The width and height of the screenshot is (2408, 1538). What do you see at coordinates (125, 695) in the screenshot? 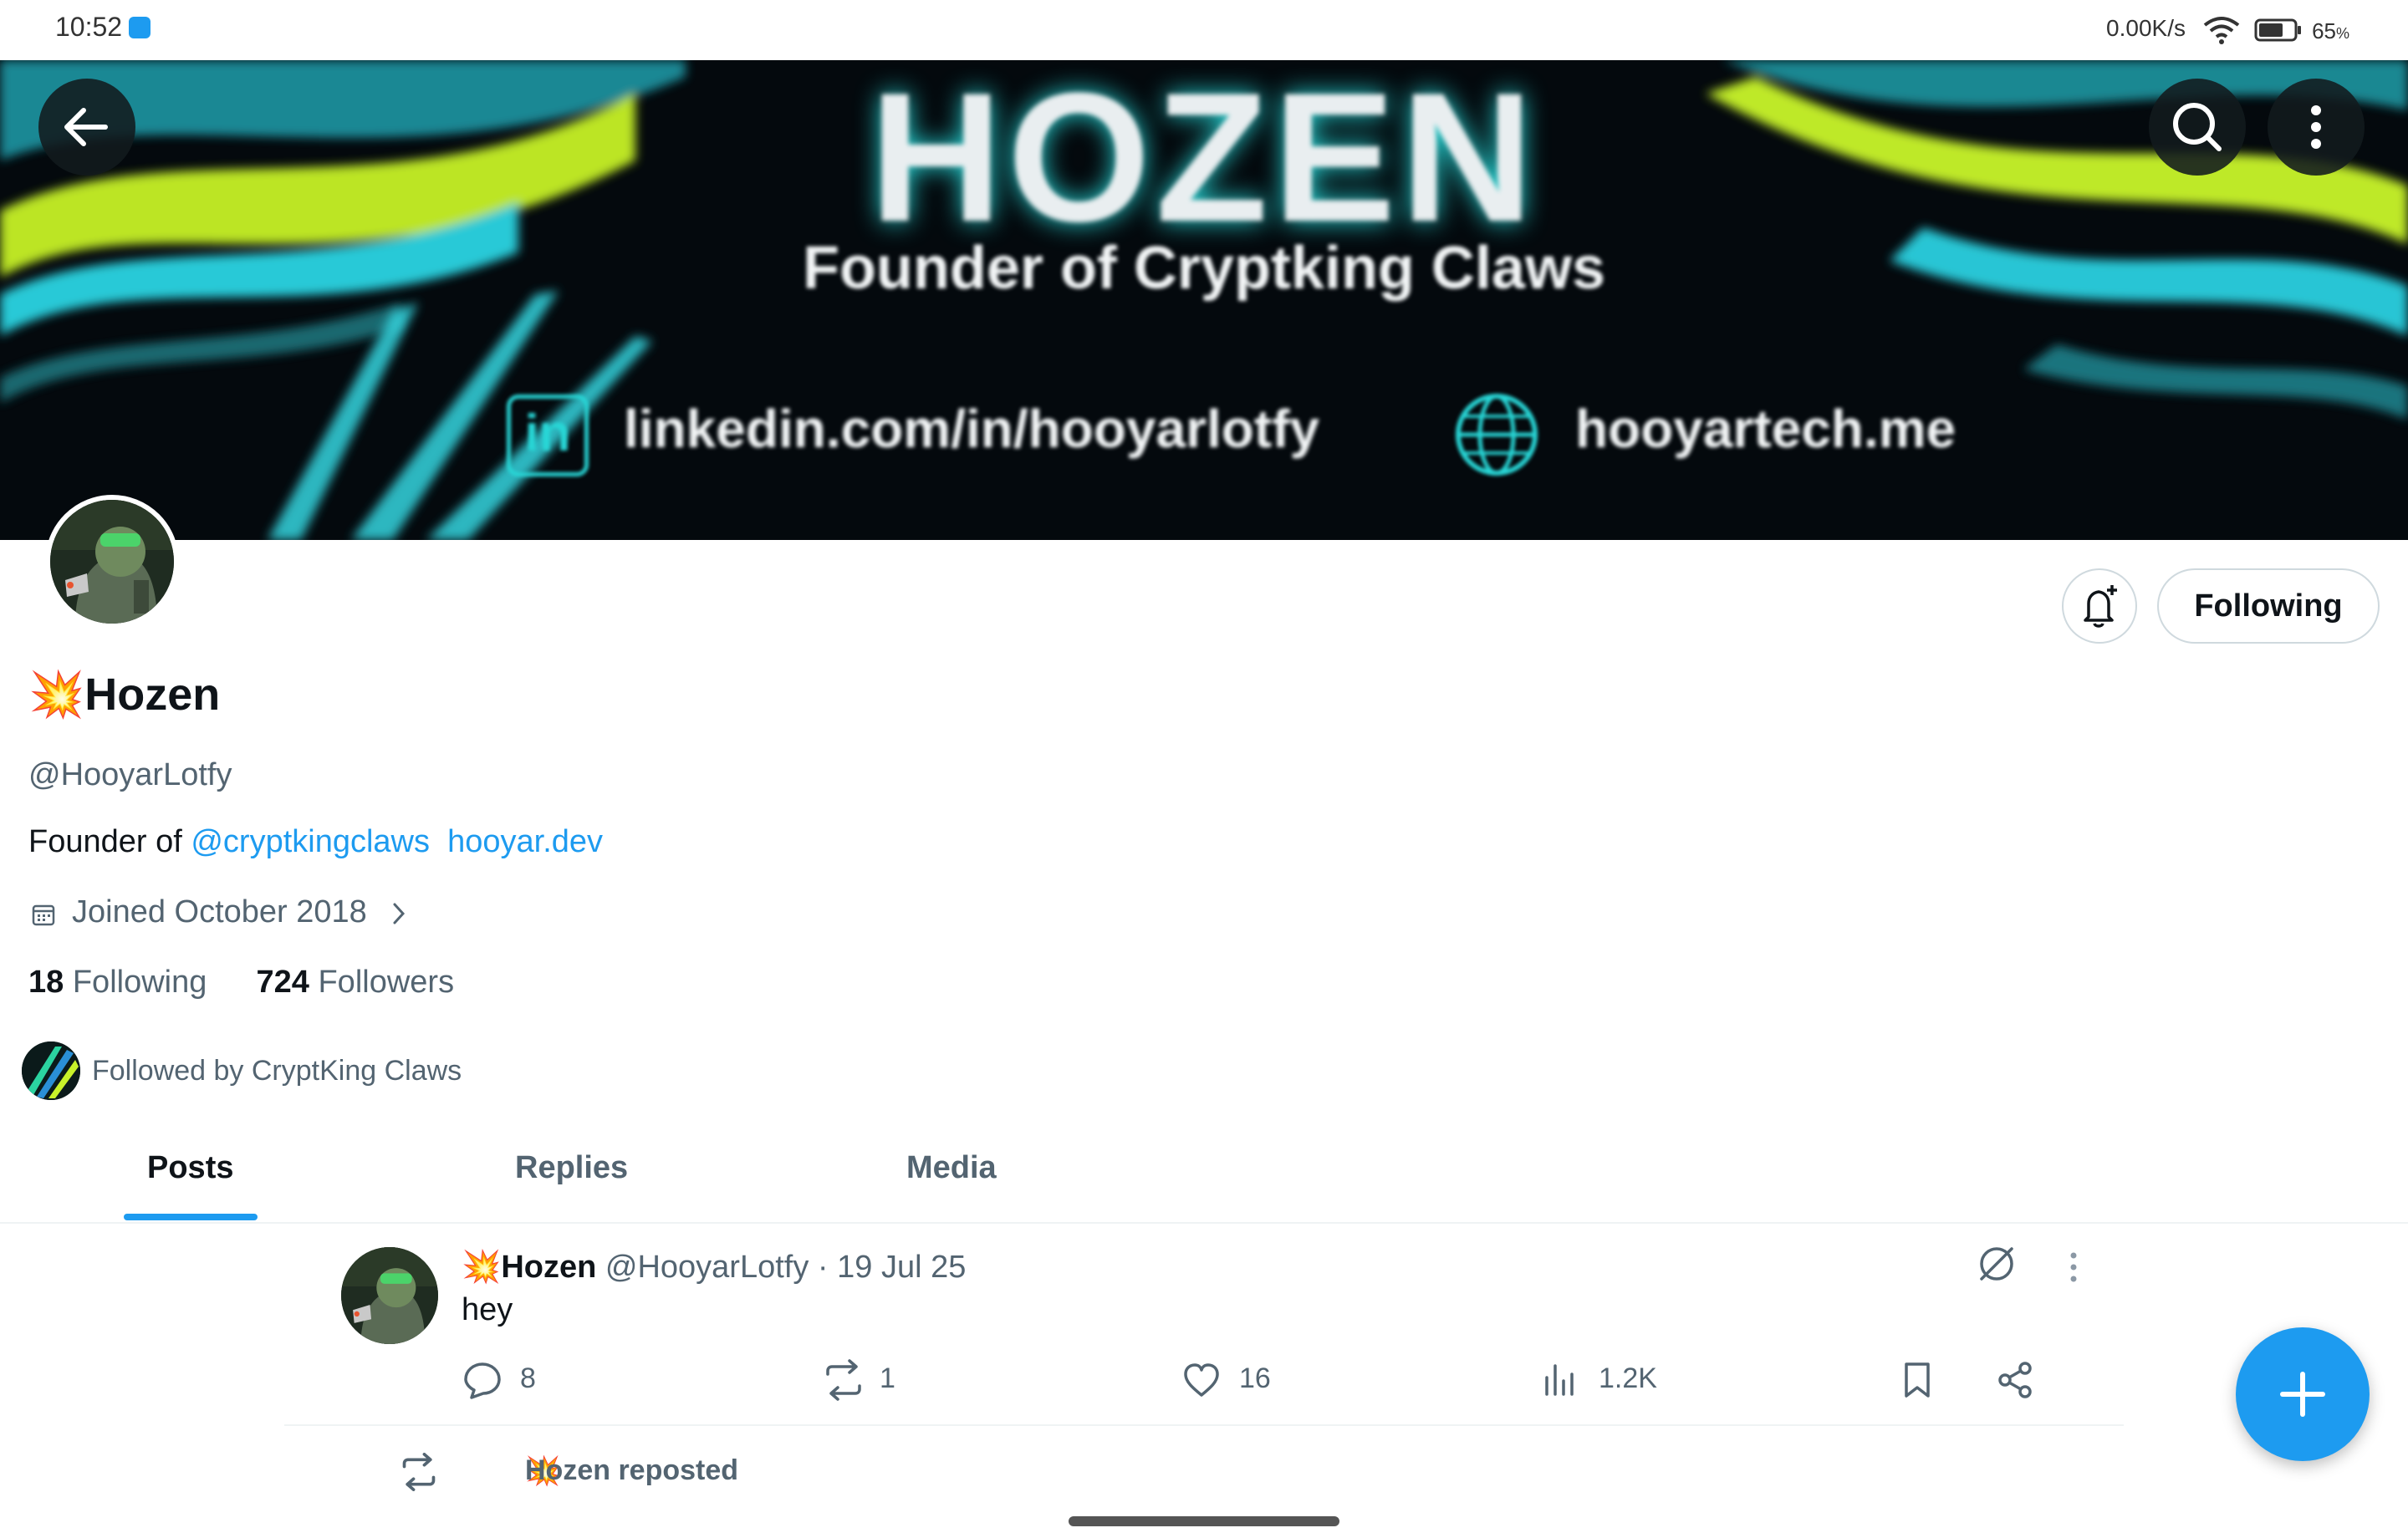
I see `profile-name: 💥Hozen` at bounding box center [125, 695].